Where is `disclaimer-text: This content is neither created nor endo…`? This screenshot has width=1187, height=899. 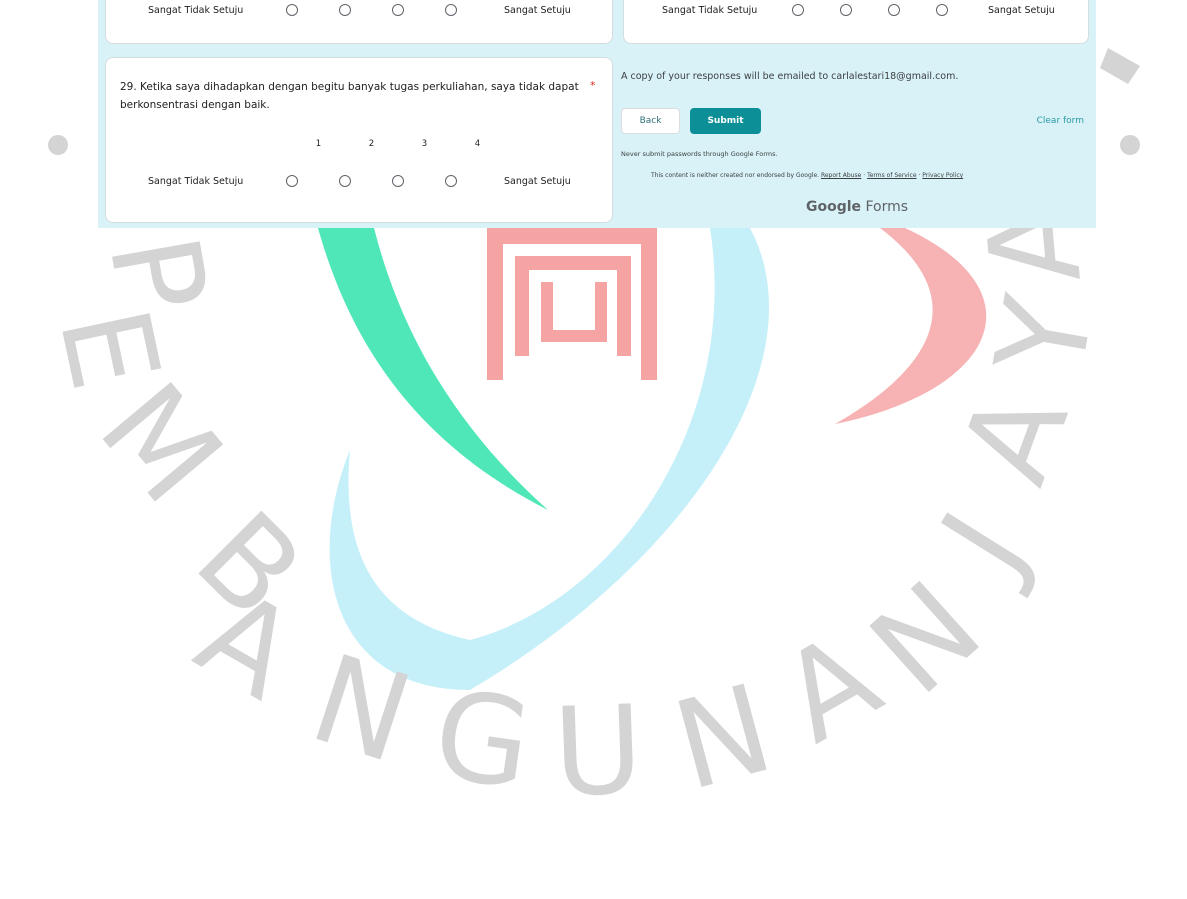 disclaimer-text: This content is neither created nor endo… is located at coordinates (735, 175).